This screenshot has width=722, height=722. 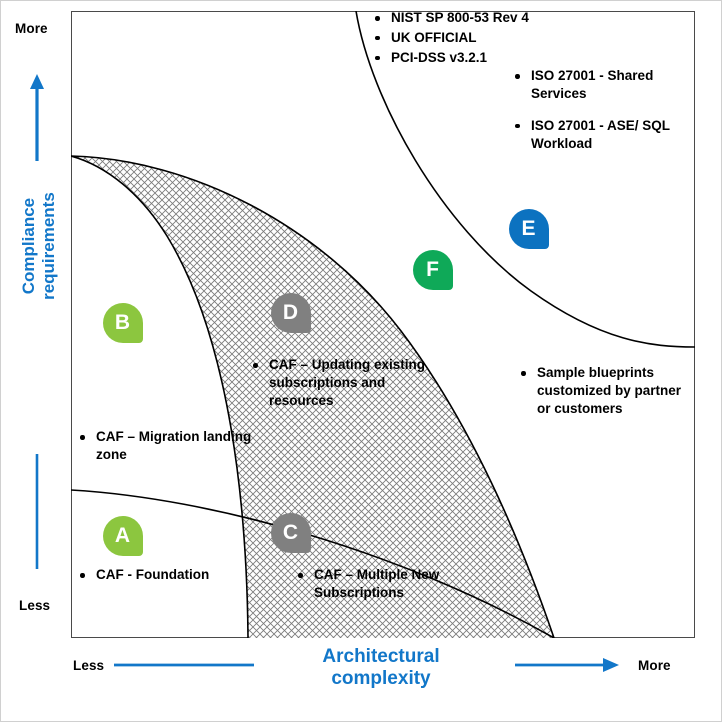 I want to click on y-axis-low-line, so click(x=37, y=511).